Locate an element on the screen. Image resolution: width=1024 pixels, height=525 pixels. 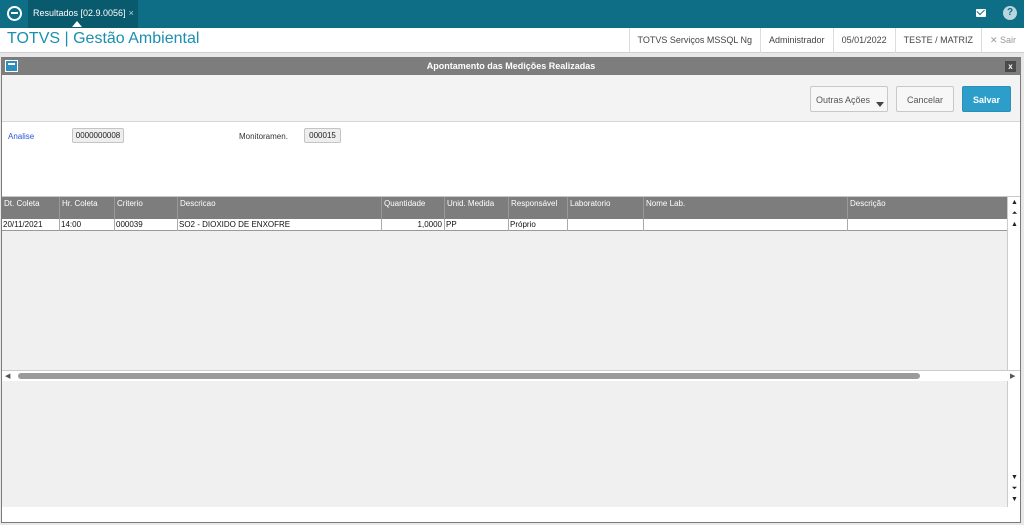
scroll-up-icon: ▲ is located at coordinates (1014, 225).